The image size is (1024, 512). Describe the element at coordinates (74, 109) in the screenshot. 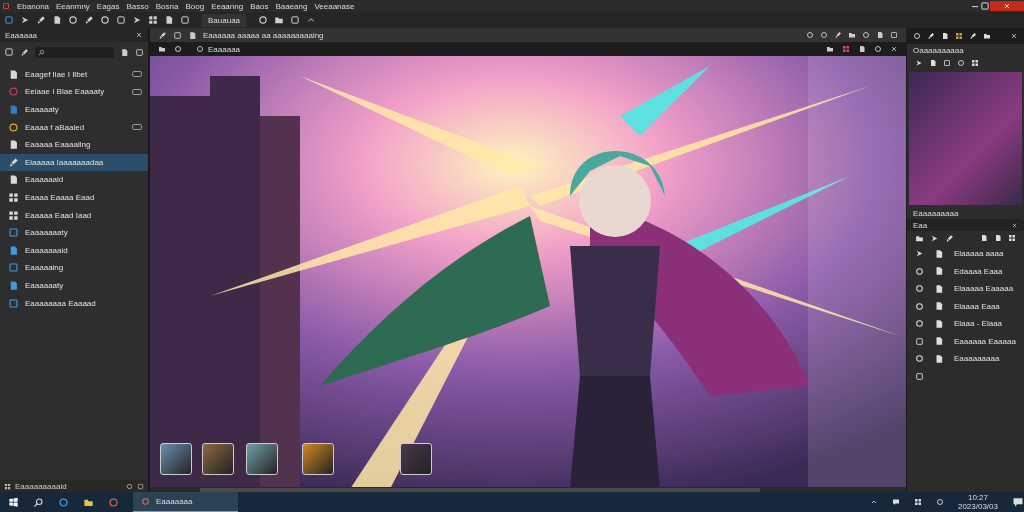

I see `list-item: Eaaaaaty` at that location.